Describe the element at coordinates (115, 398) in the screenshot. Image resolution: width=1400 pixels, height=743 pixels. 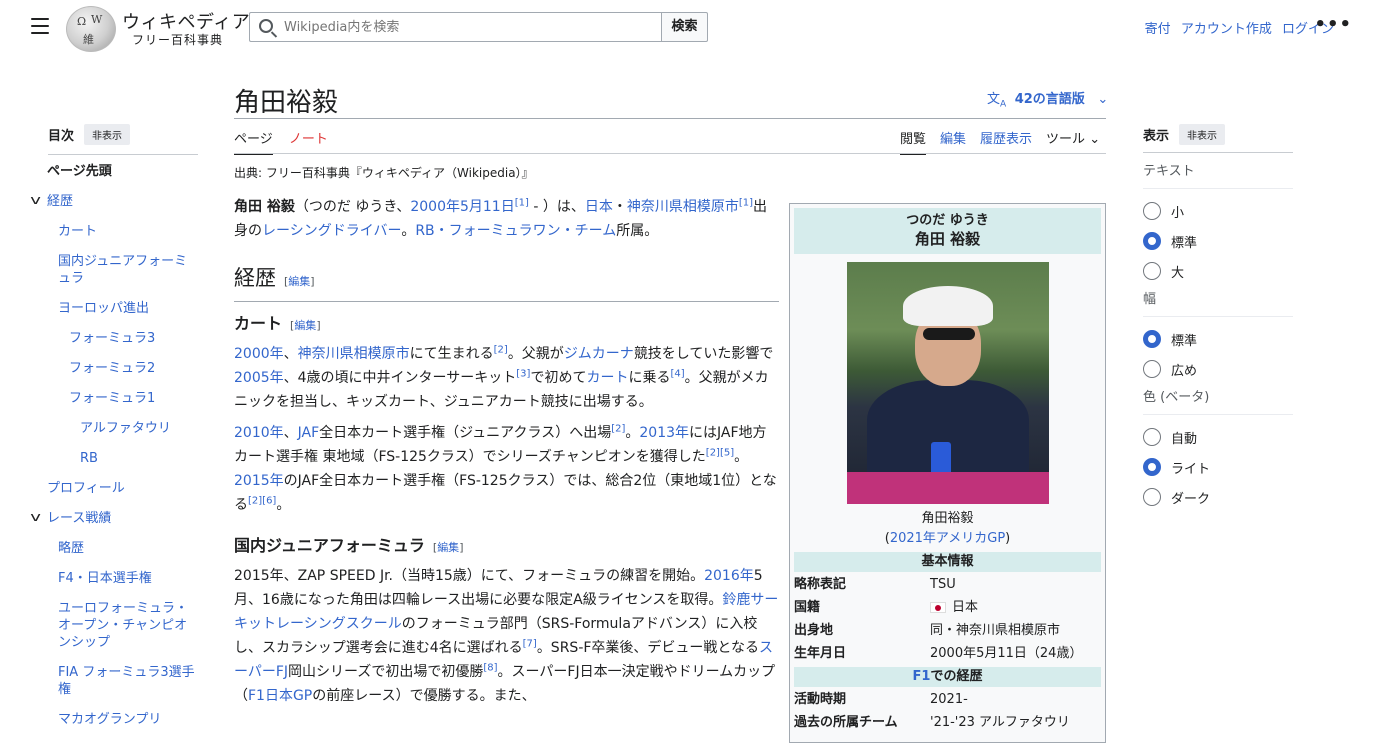
I see `toc-item: フォーミュラ1` at that location.